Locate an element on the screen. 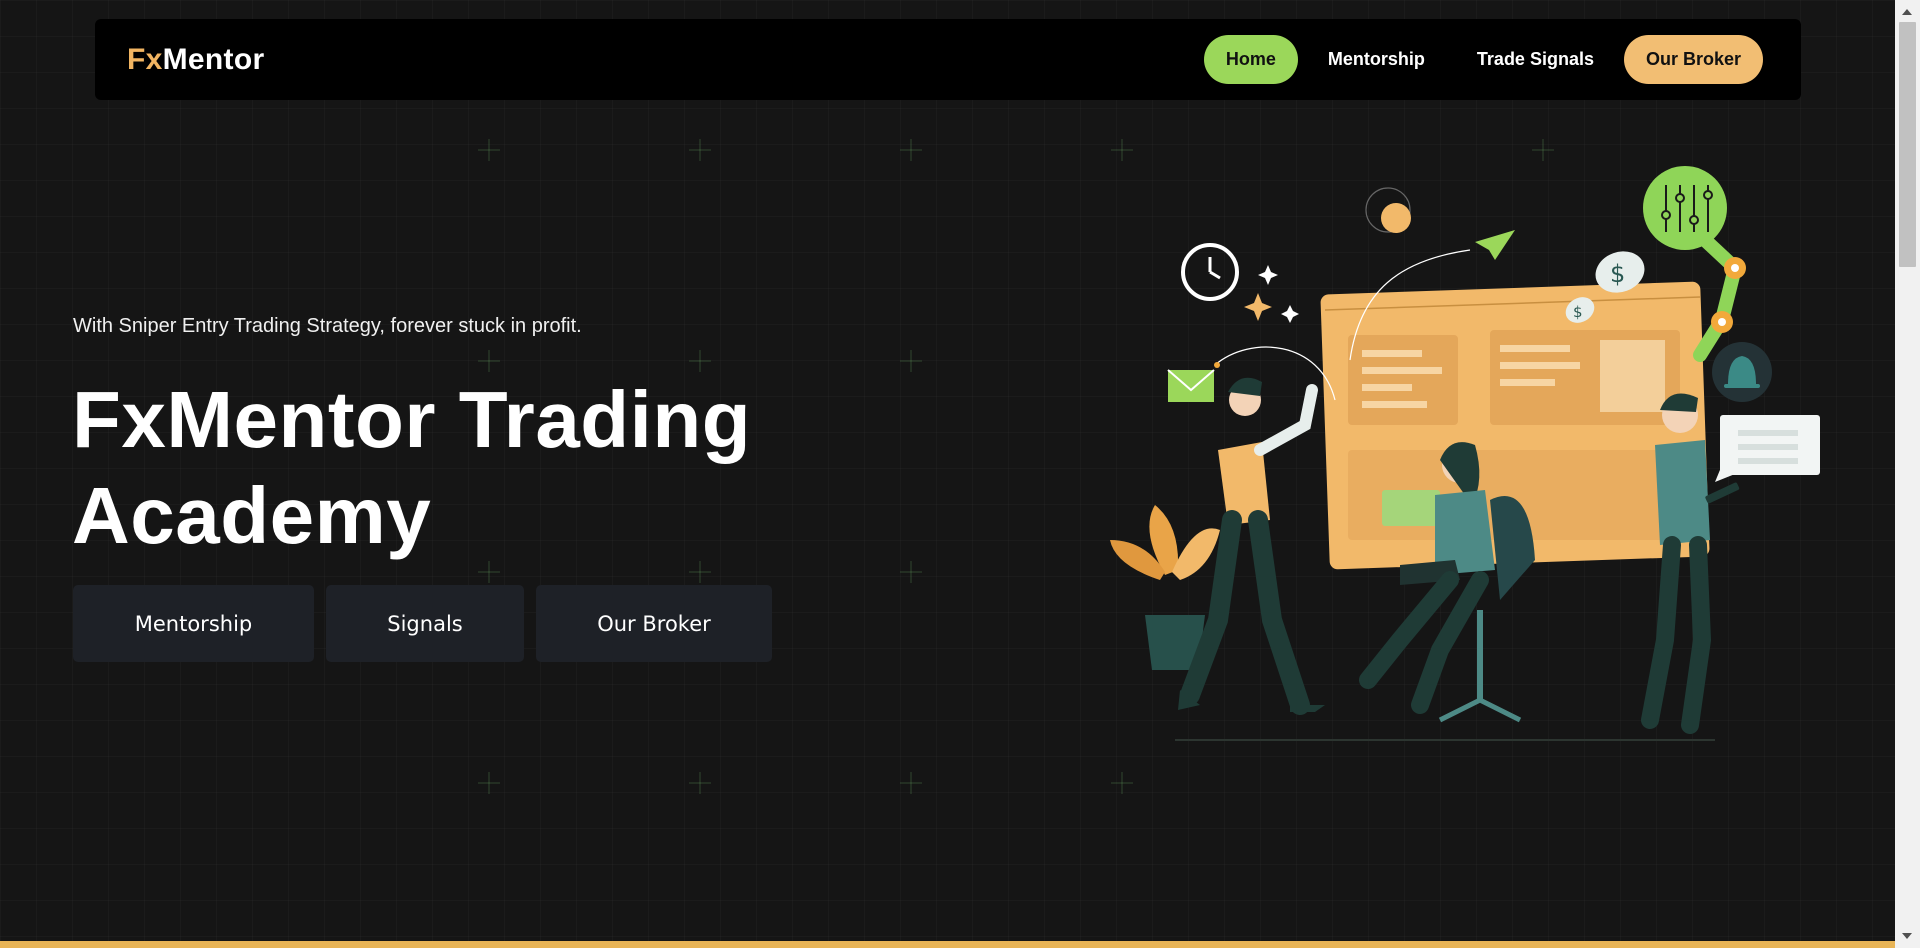  nav-mentorship-link: Mentorship is located at coordinates (1376, 59).